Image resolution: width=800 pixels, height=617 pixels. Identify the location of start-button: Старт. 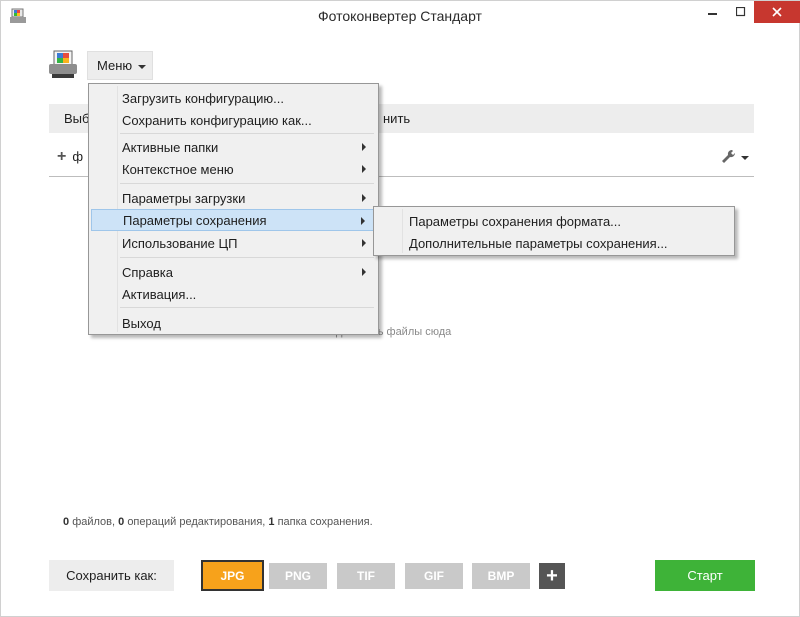
(705, 575).